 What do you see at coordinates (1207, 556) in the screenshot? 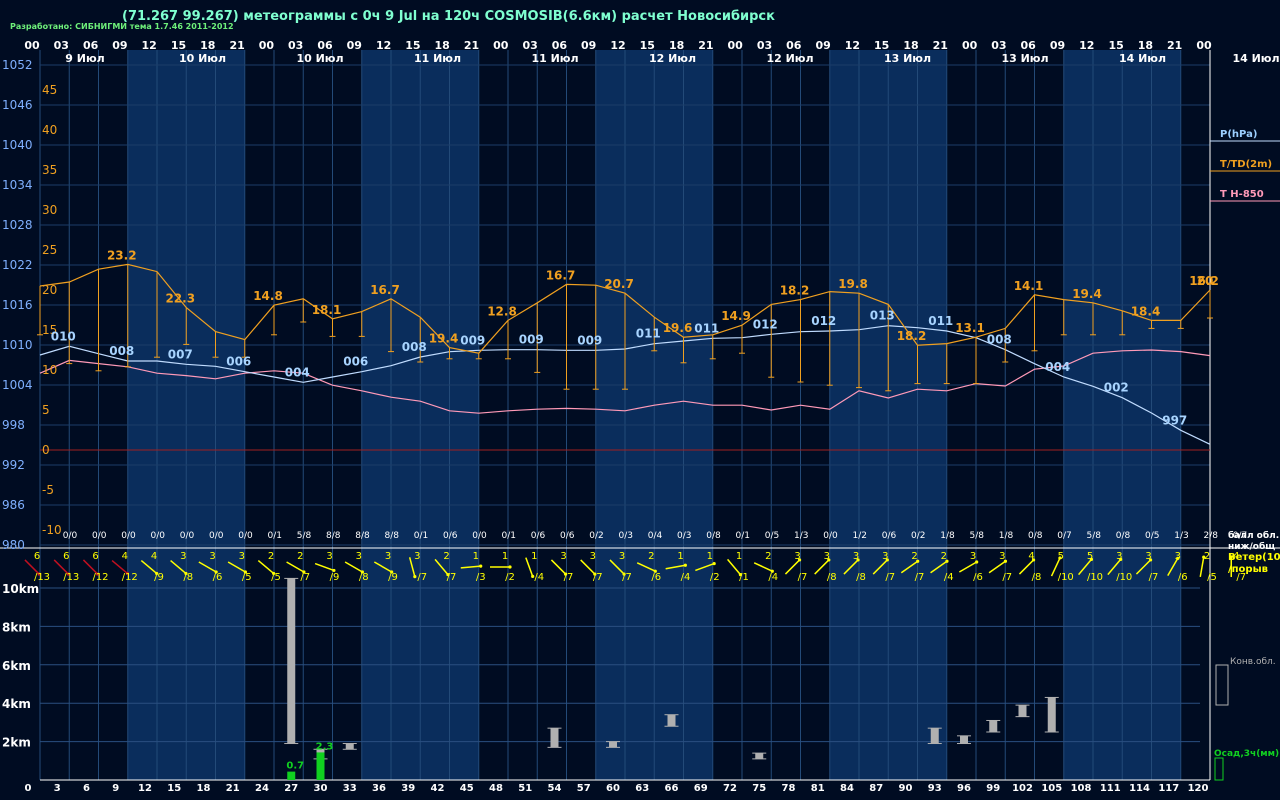
I see `wind-speed: 2` at bounding box center [1207, 556].